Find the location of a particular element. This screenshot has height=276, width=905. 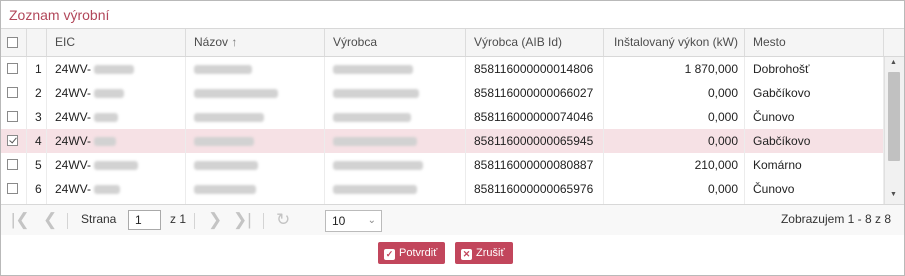

cell-vykon: 210,000 is located at coordinates (674, 165).